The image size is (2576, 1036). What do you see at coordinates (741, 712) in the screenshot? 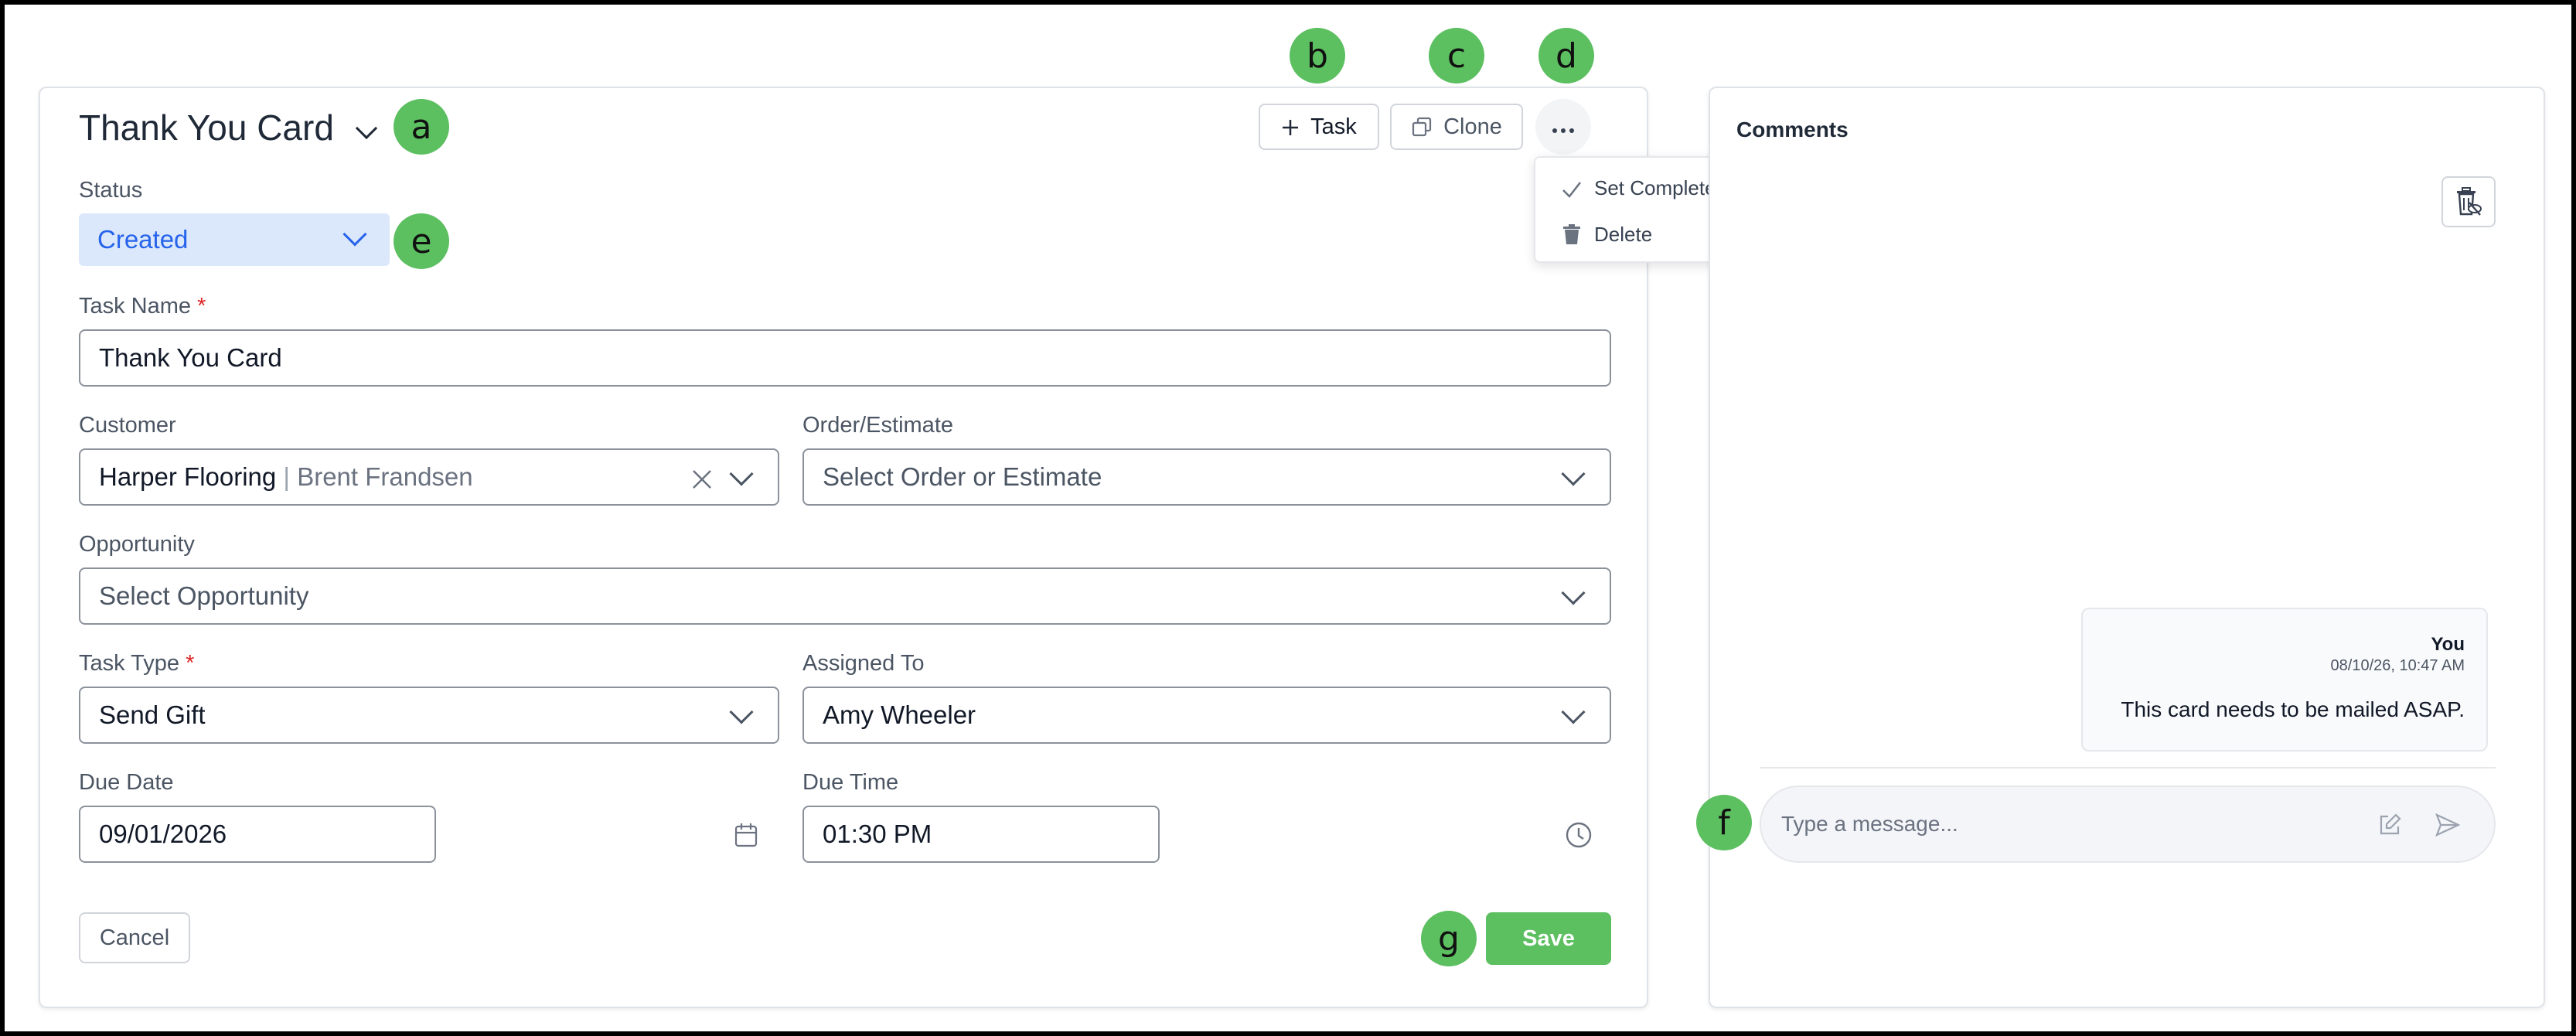
I see `task-type-chevron-down-icon` at bounding box center [741, 712].